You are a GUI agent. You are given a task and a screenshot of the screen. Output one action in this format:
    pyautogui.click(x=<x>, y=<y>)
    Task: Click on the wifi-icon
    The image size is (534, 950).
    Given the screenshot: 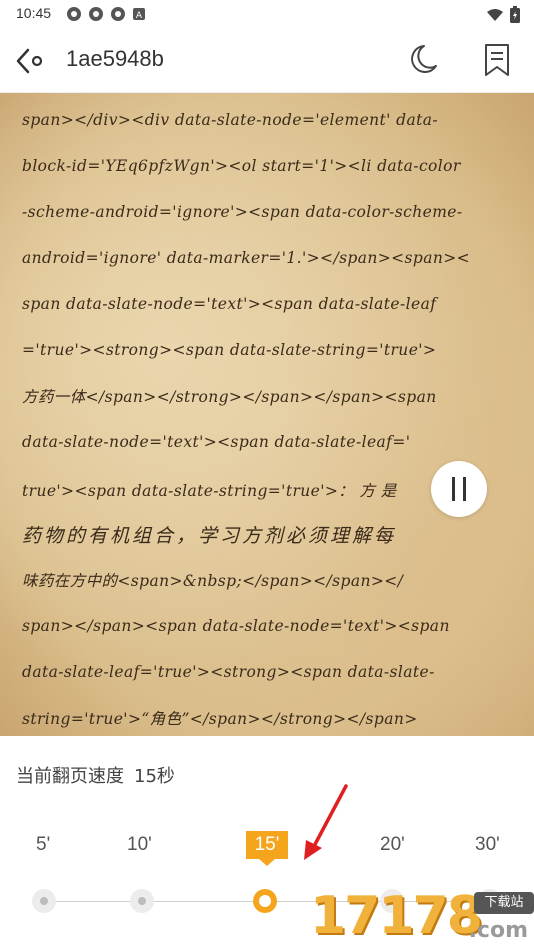 What is the action you would take?
    pyautogui.click(x=495, y=16)
    